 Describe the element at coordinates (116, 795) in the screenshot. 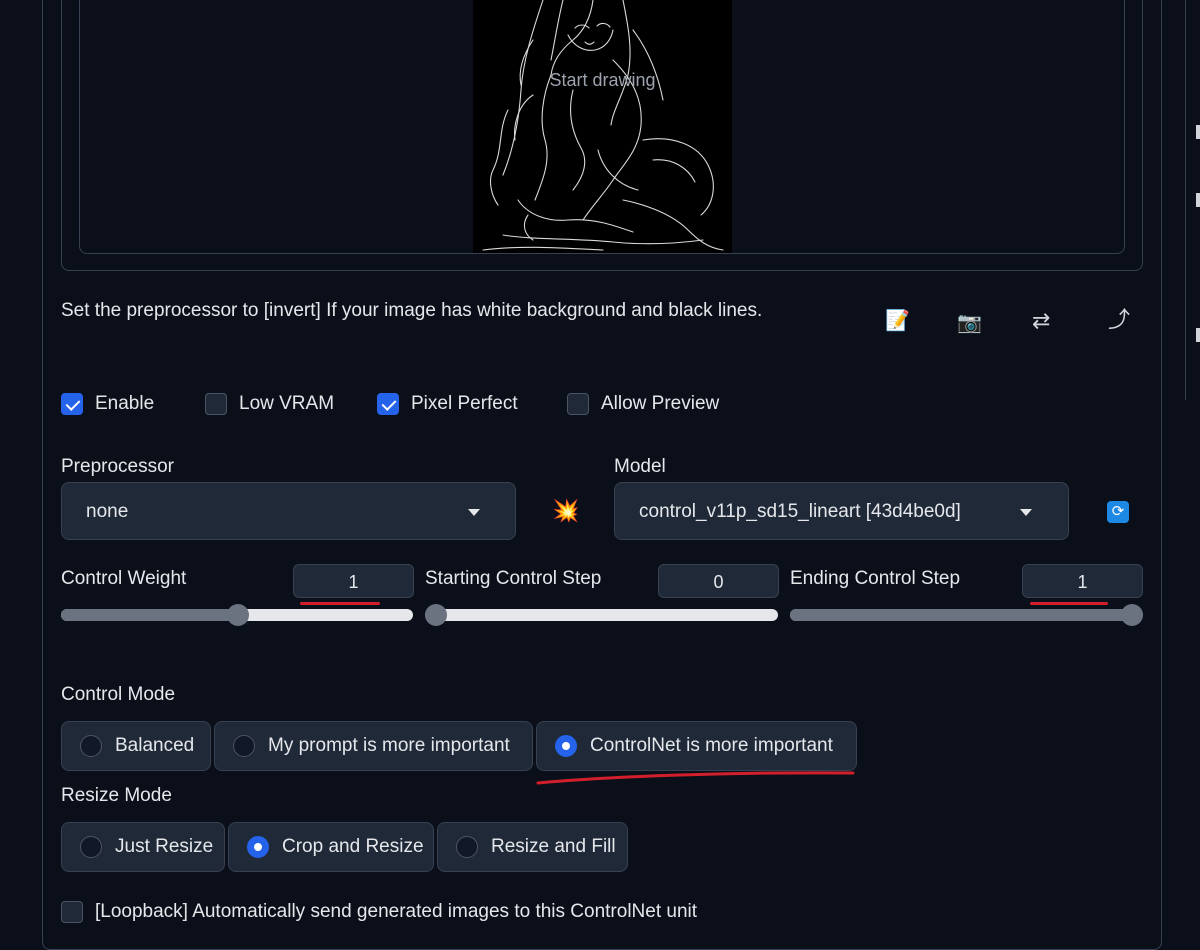

I see `resize-mode-label: Resize Mode` at that location.